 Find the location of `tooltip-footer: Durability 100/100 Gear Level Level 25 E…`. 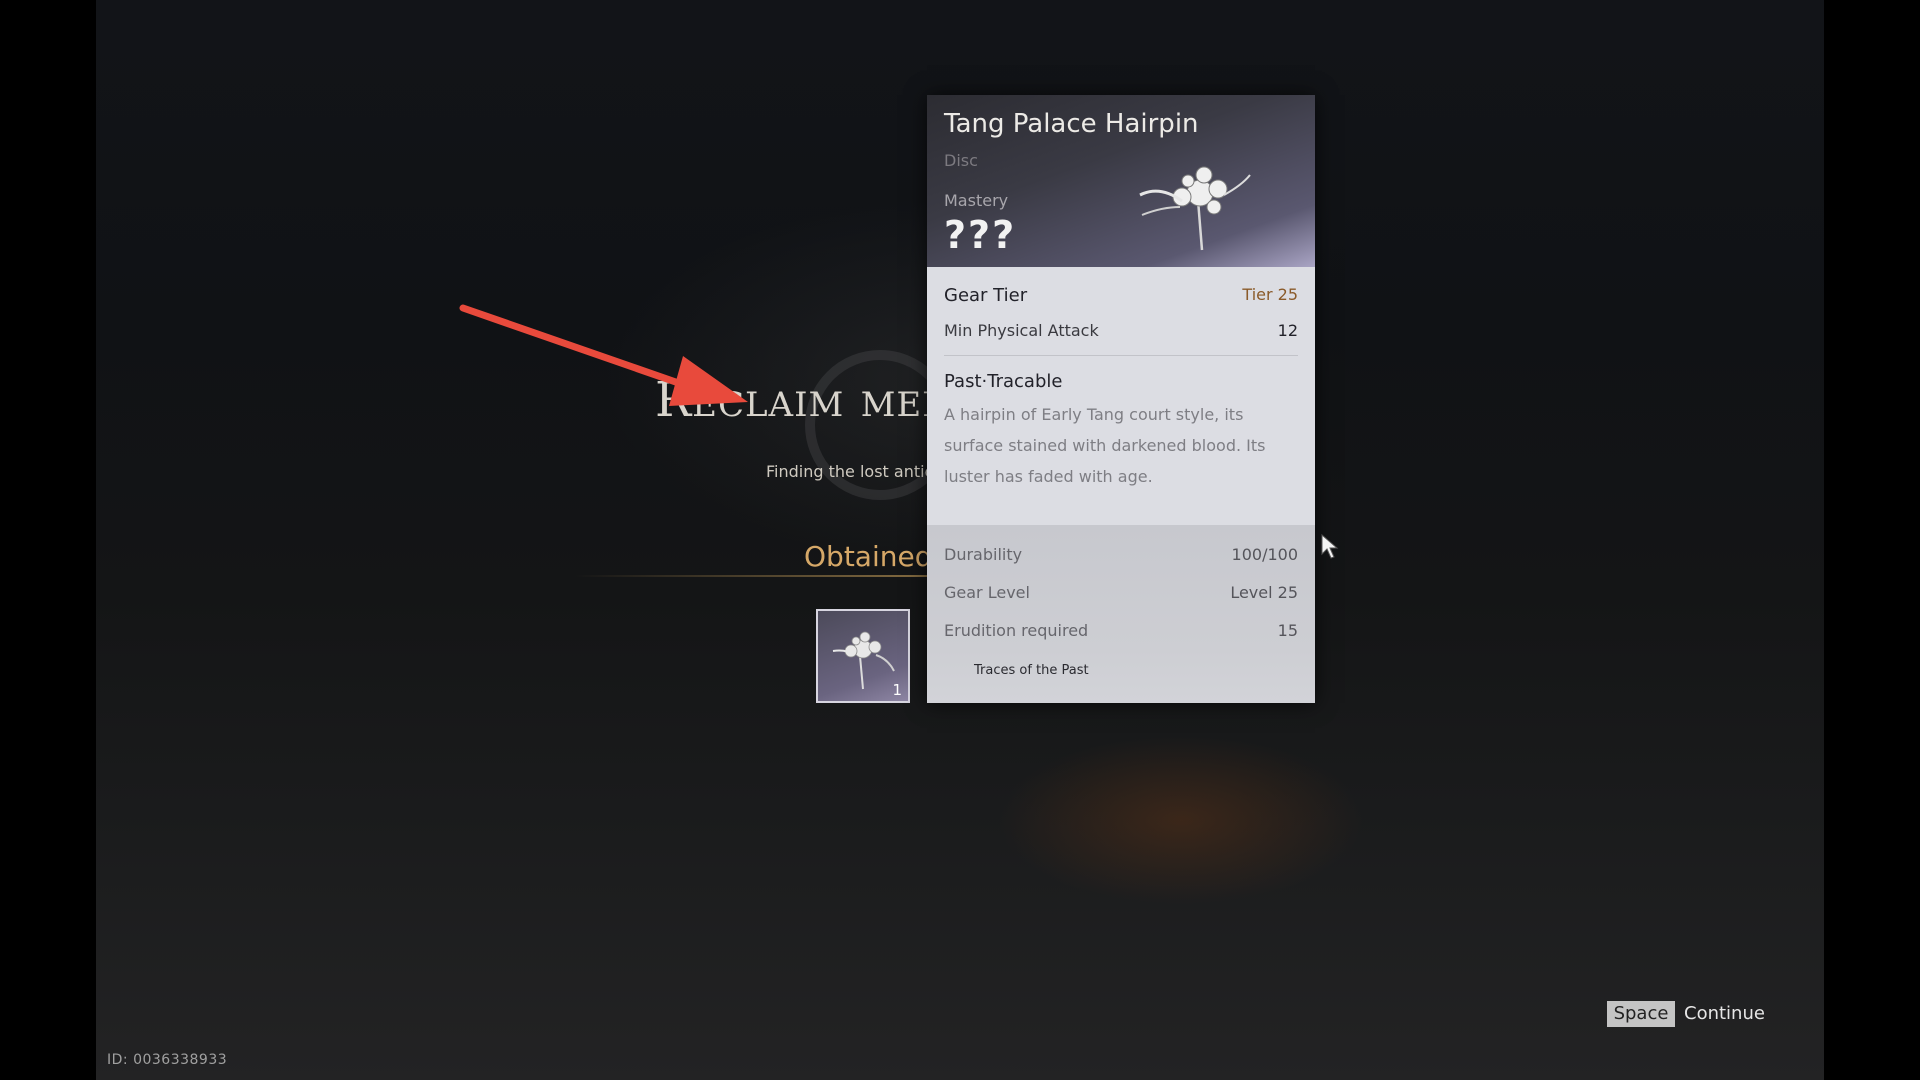

tooltip-footer: Durability 100/100 Gear Level Level 25 E… is located at coordinates (1121, 614).